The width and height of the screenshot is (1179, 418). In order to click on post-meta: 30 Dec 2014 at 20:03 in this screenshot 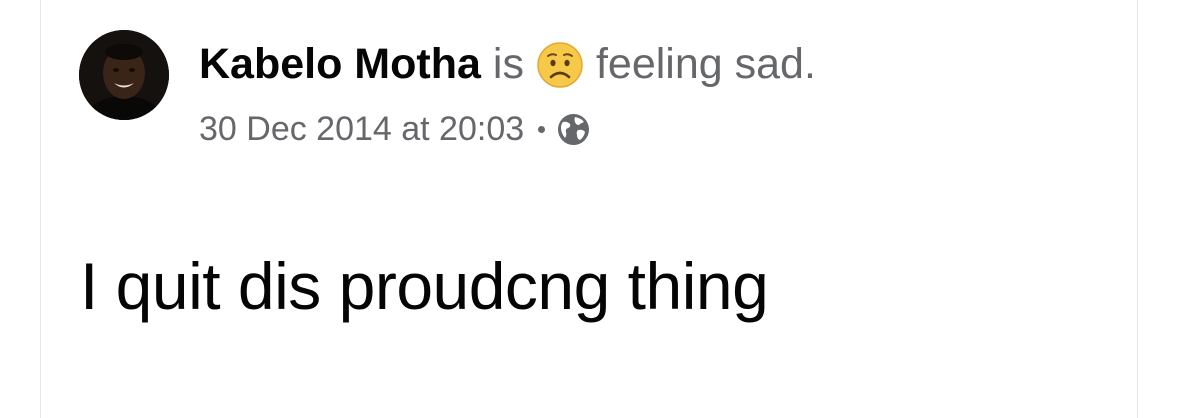, I will do `click(394, 129)`.